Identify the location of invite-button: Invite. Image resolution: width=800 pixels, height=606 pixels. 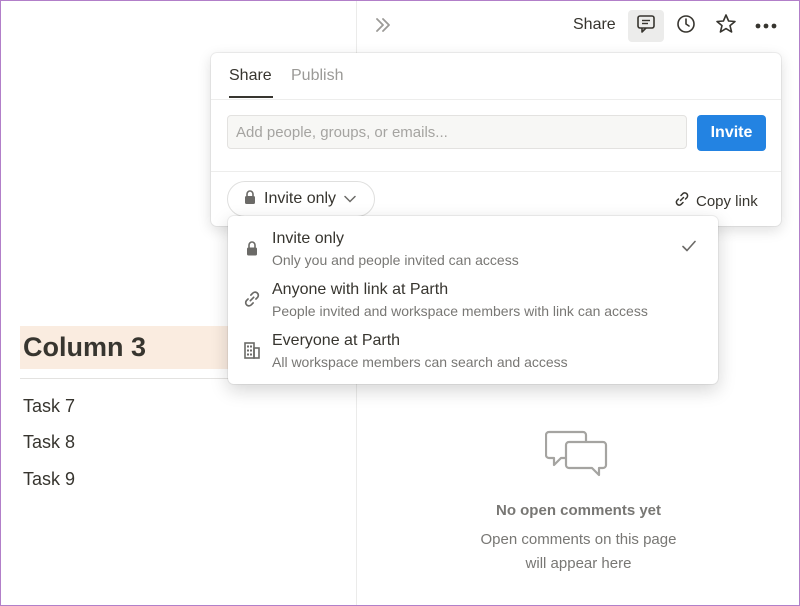
(731, 133).